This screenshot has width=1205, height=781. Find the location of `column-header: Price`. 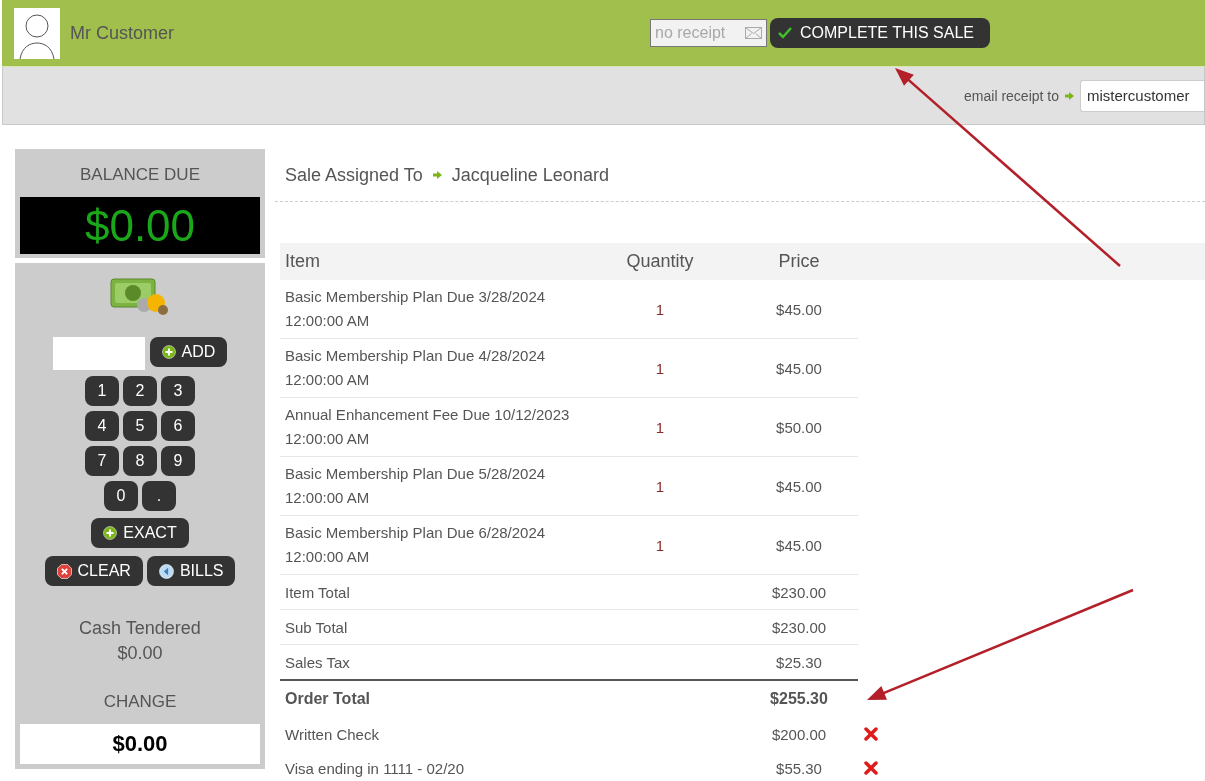

column-header: Price is located at coordinates (799, 261).